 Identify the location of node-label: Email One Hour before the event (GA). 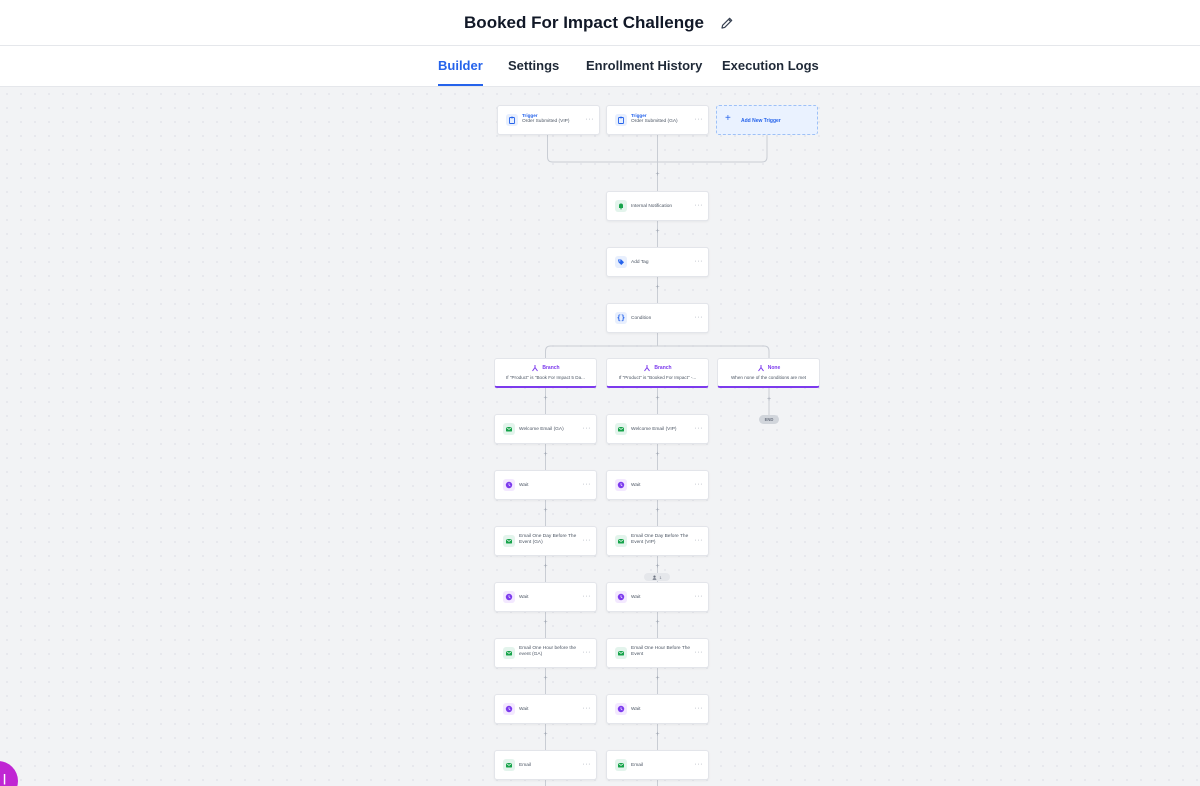
(548, 651).